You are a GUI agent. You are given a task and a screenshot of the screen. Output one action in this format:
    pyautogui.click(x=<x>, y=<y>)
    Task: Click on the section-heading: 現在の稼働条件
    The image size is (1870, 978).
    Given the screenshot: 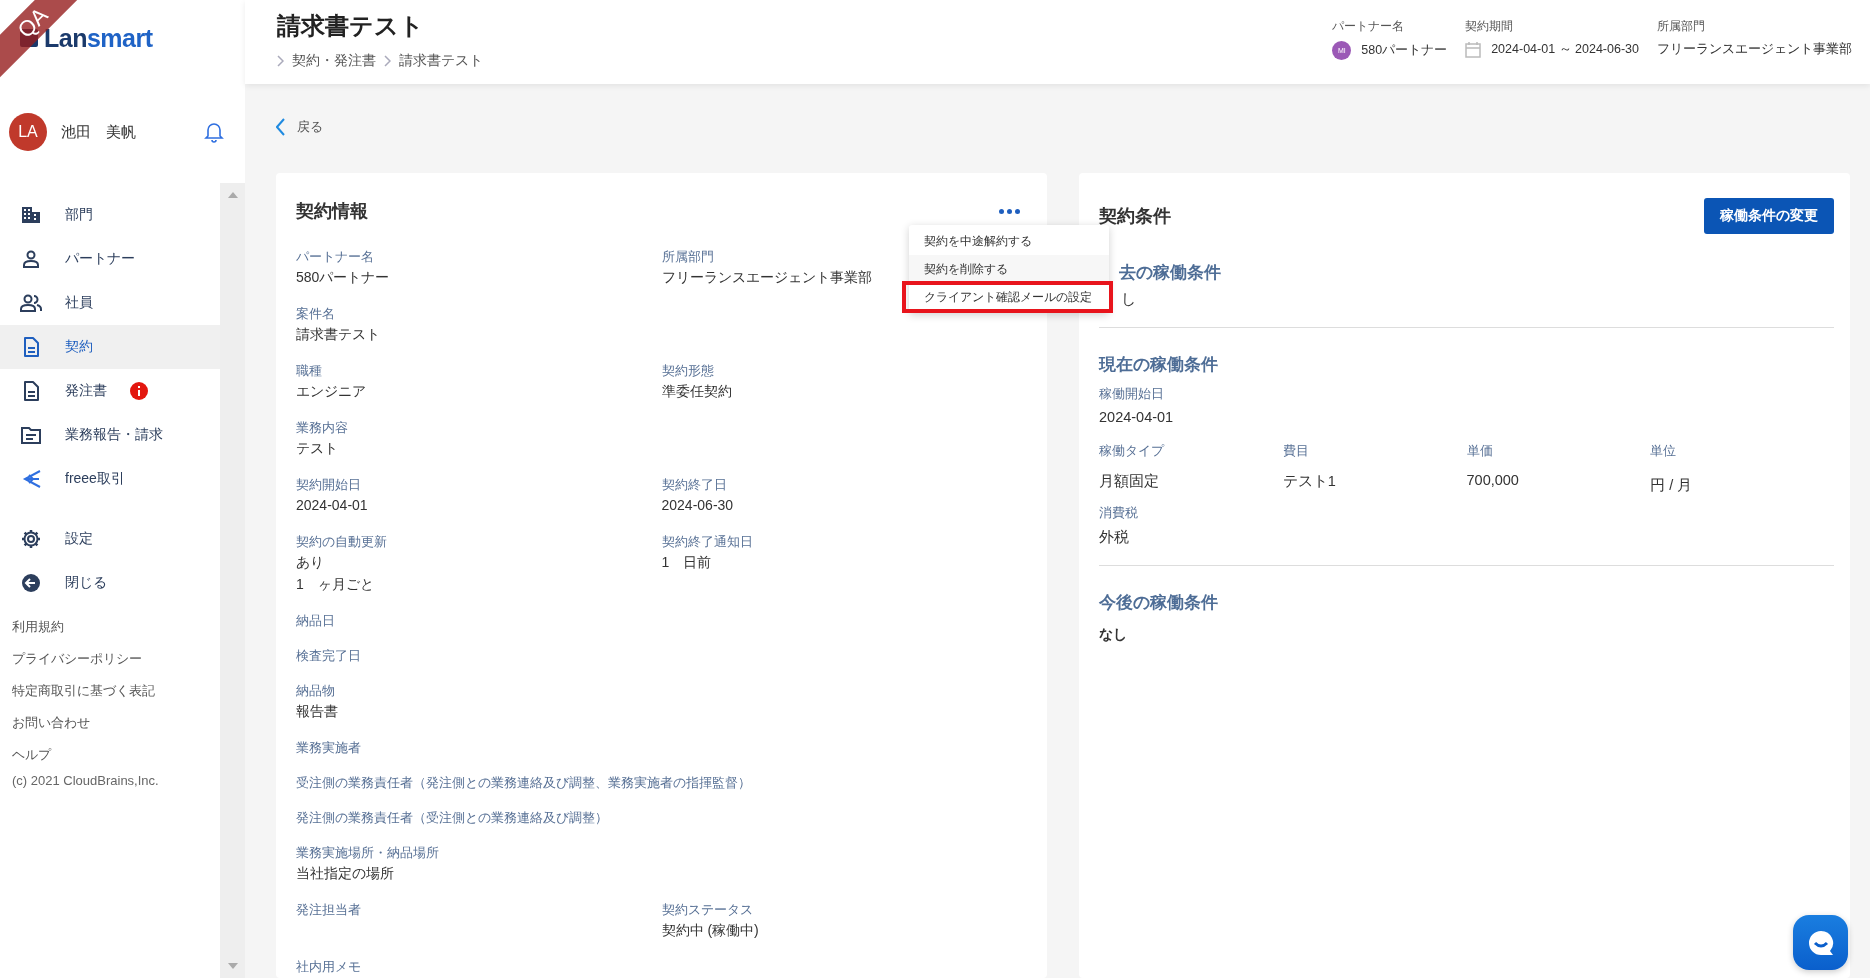 What is the action you would take?
    pyautogui.click(x=1159, y=364)
    